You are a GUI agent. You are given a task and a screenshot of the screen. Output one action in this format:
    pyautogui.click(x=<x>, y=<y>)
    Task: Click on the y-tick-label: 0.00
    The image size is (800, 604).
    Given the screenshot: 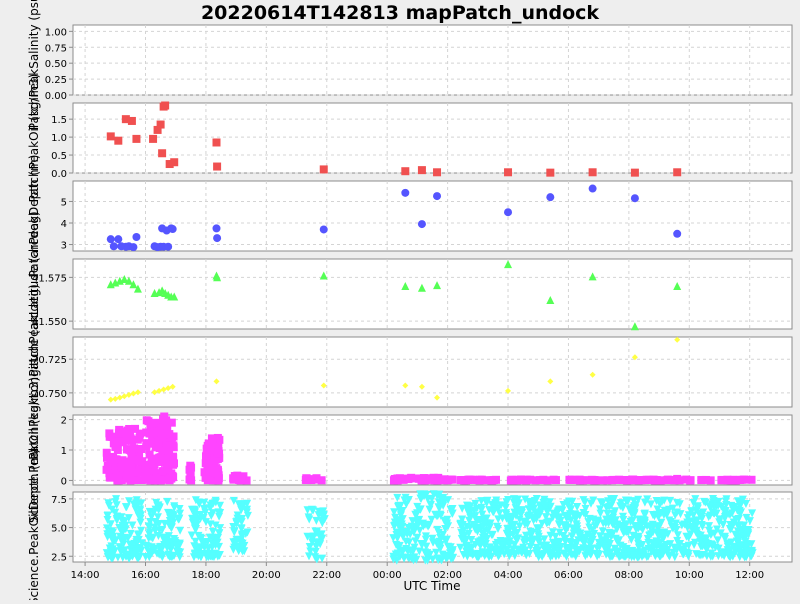 What is the action you would take?
    pyautogui.click(x=56, y=96)
    